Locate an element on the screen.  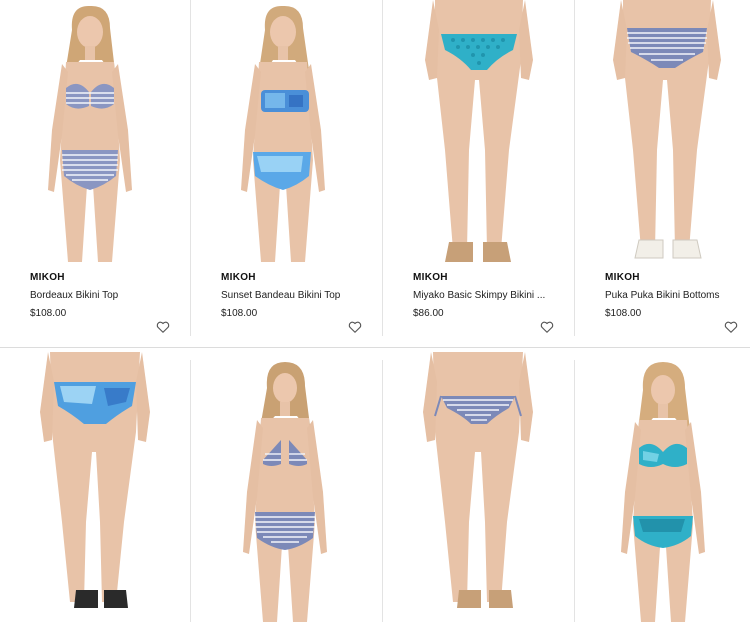
product-name: Puka Puka Bikini Bottoms is located at coordinates (662, 295).